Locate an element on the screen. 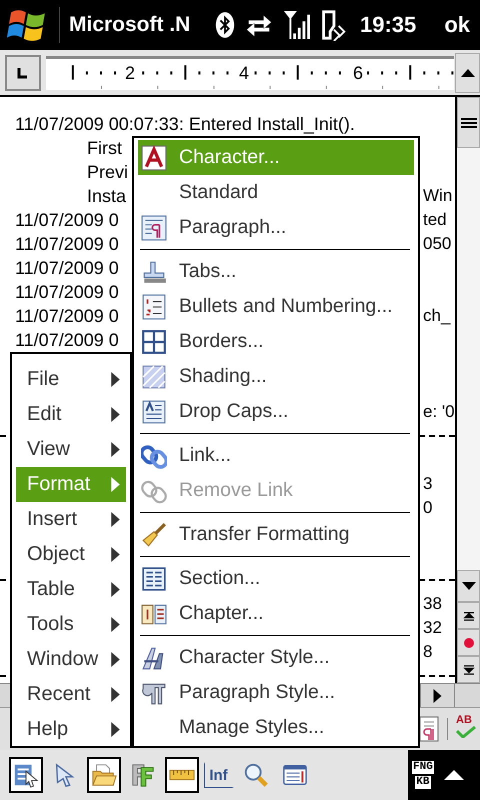 This screenshot has height=800, width=480. columns-icon is located at coordinates (154, 579).